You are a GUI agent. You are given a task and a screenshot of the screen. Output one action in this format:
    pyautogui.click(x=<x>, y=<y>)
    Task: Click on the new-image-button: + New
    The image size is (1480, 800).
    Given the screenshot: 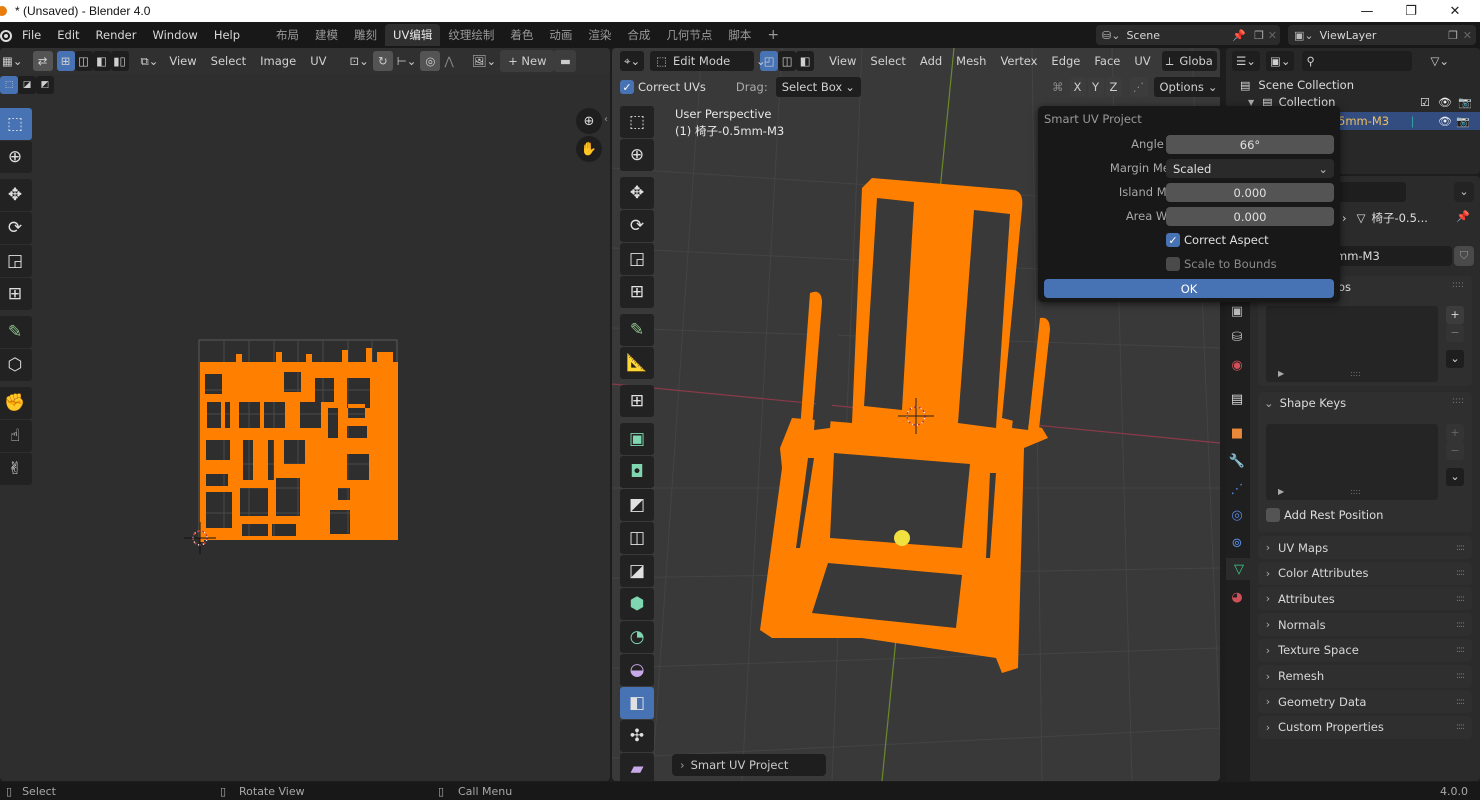 What is the action you would take?
    pyautogui.click(x=527, y=61)
    